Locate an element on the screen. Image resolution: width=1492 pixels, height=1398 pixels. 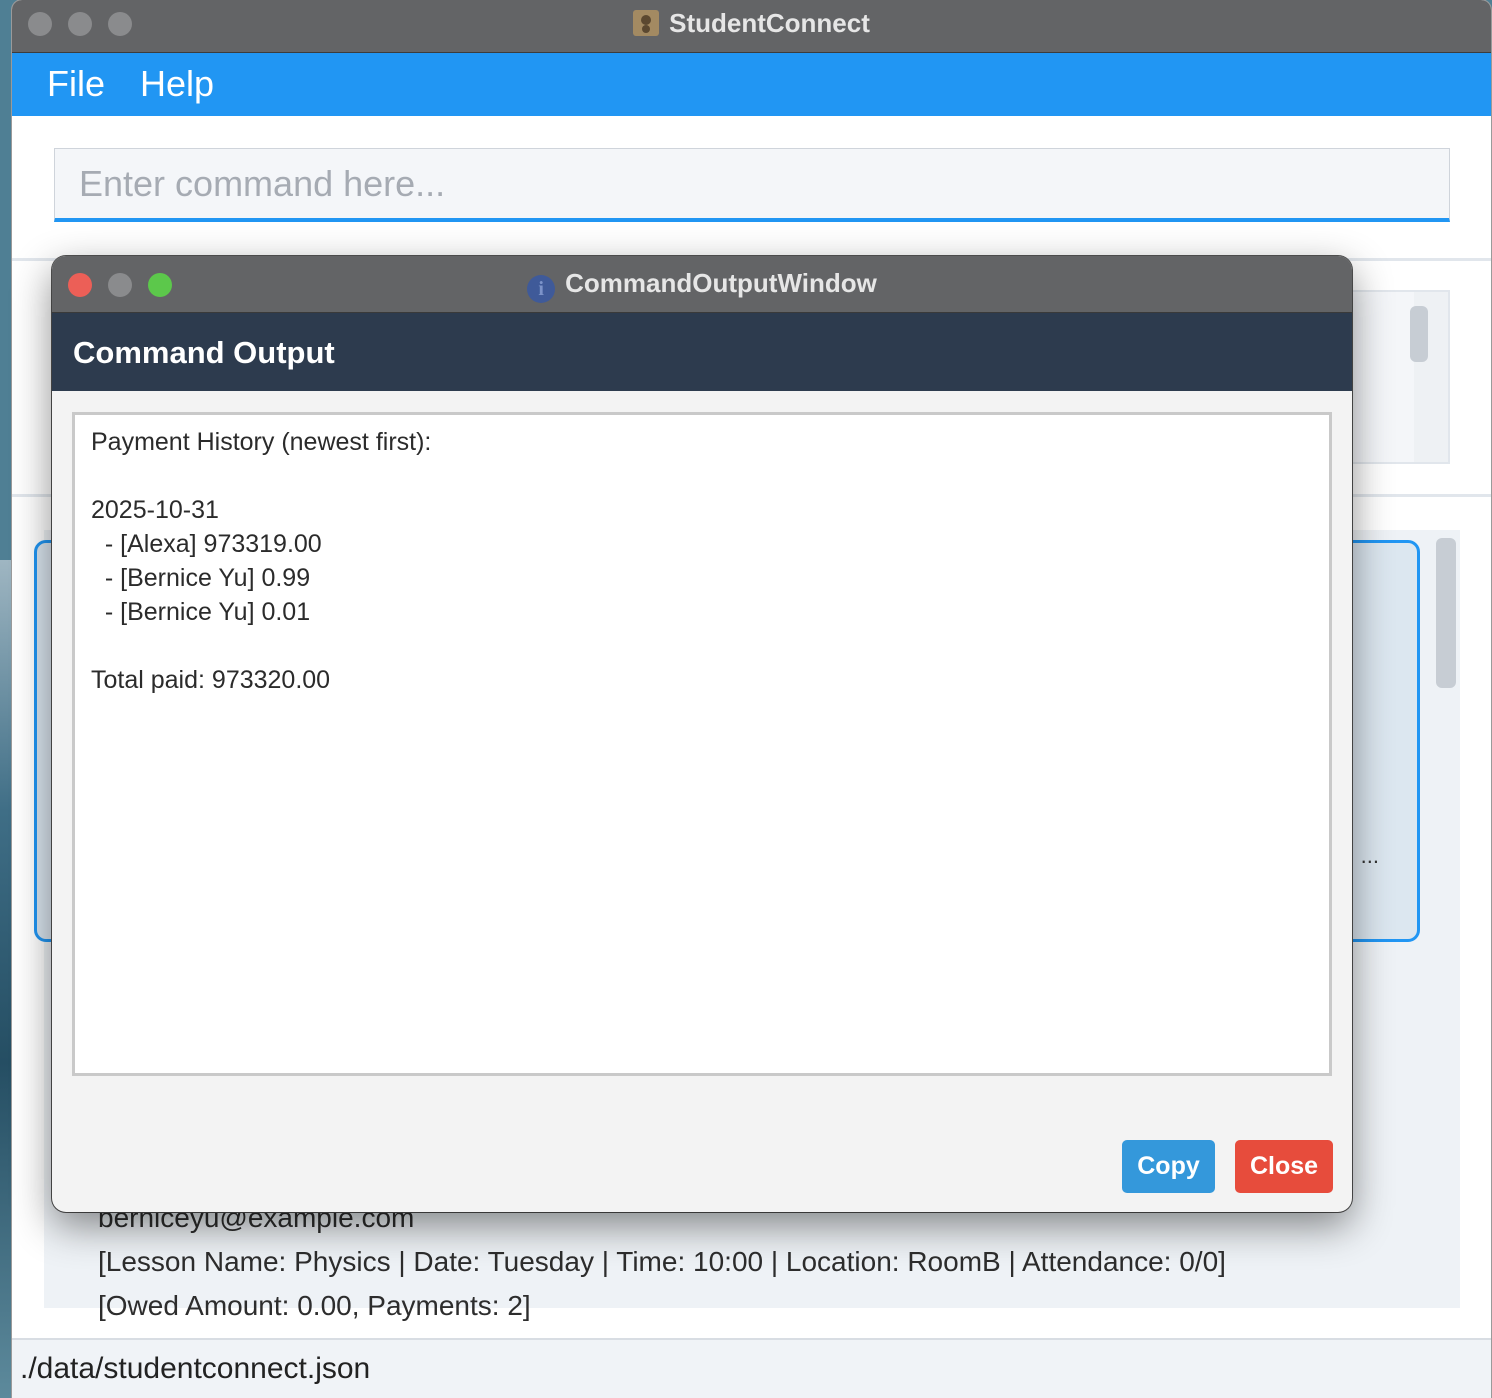
data-file-path: ./data/studentconnect.json is located at coordinates (195, 1368).